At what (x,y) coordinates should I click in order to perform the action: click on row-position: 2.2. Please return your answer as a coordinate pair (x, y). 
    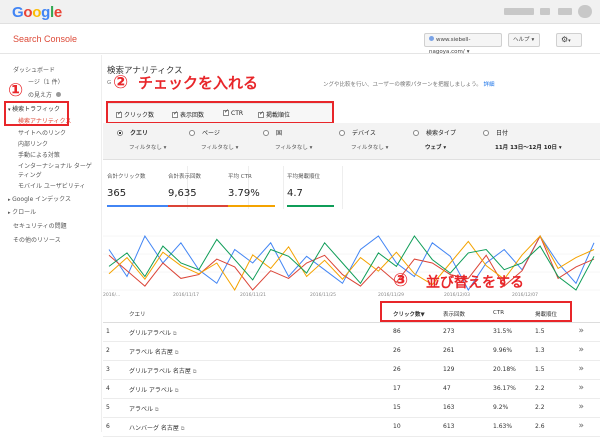
    Looking at the image, I should click on (540, 407).